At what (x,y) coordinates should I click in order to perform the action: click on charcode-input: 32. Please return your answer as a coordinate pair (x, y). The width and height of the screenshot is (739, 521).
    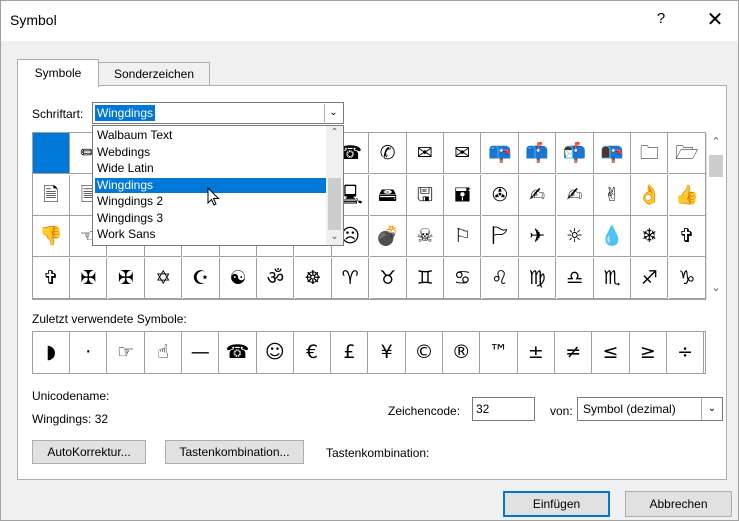
    Looking at the image, I should click on (503, 409).